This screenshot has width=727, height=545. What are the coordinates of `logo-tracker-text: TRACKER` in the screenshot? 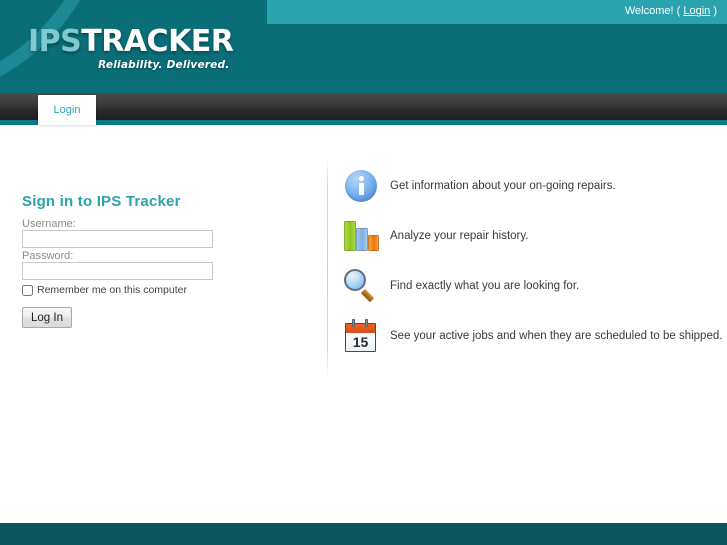 It's located at (157, 41).